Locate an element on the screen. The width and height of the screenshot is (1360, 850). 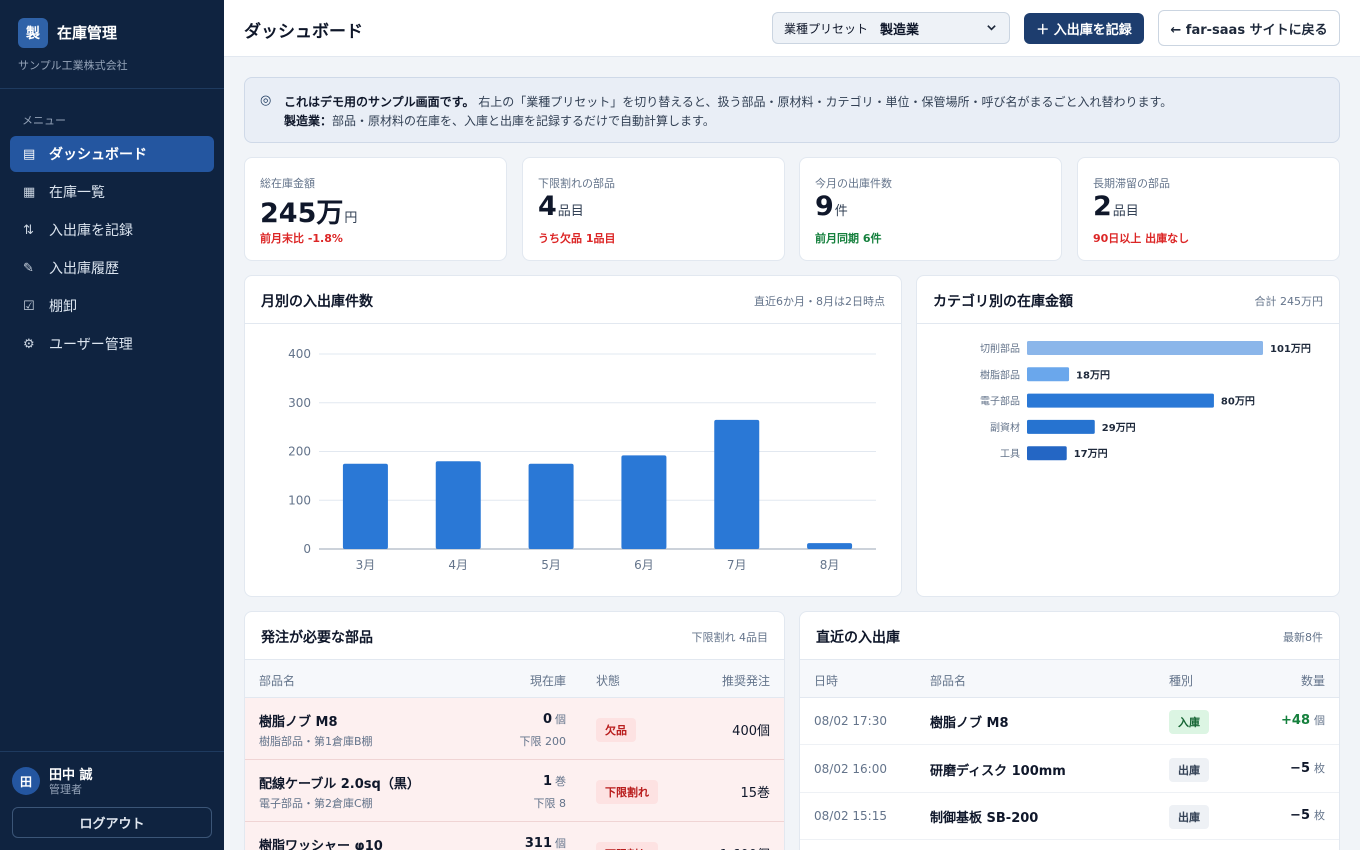
stock-value: 1 is located at coordinates (547, 781).